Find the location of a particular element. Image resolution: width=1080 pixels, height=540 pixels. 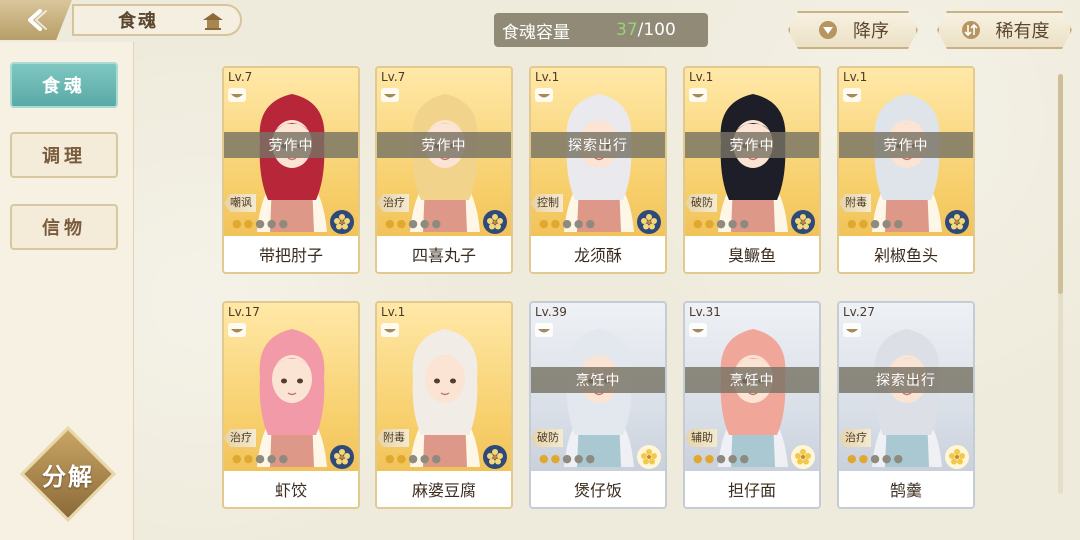

card-portrait: Lv.39 烹饪中 破防 ● ● ● ● ● is located at coordinates (598, 388).